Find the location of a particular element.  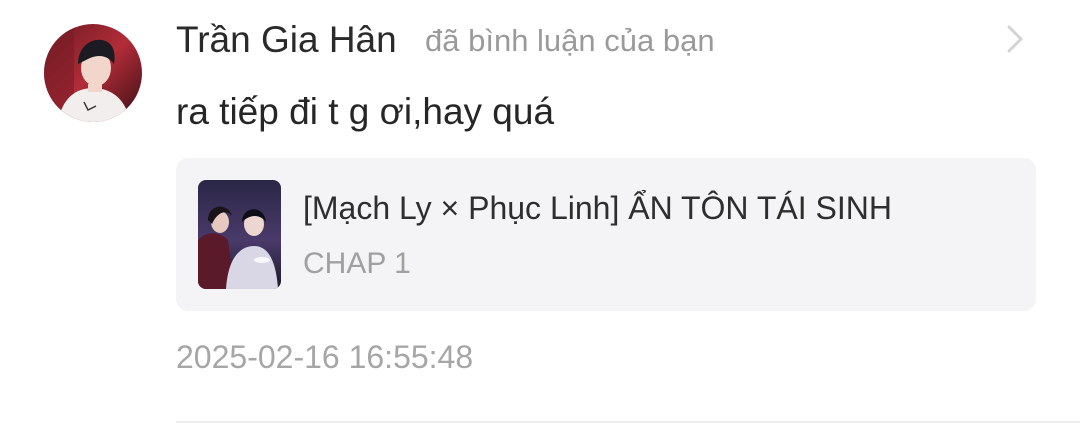

story-title: [Mạch Ly × Phục Linh] ẨN TÔN TÁI SINH is located at coordinates (597, 208).